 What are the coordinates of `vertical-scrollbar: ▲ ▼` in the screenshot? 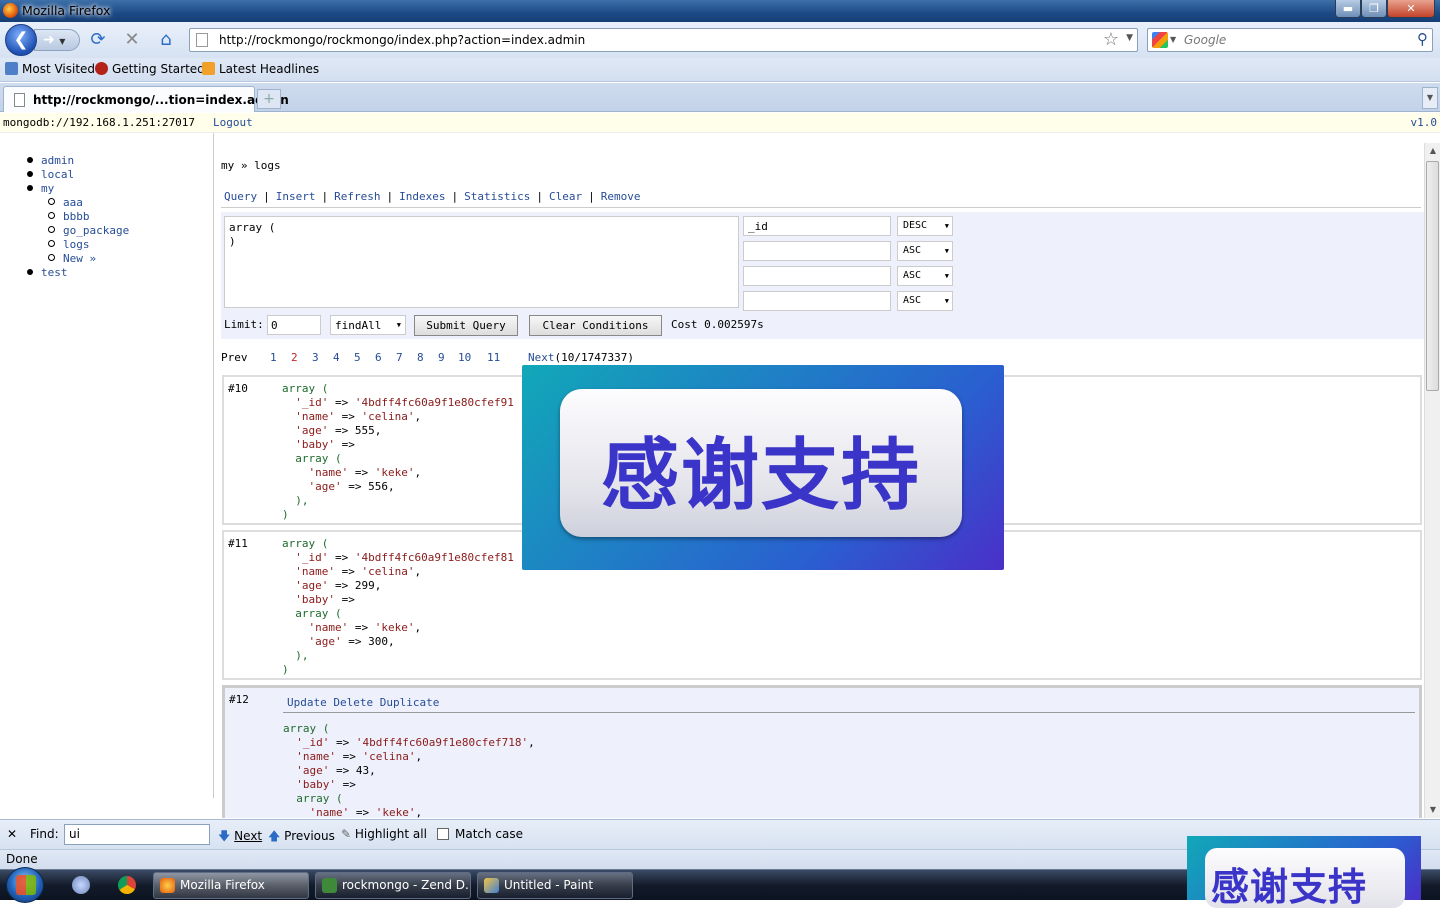 It's located at (1432, 480).